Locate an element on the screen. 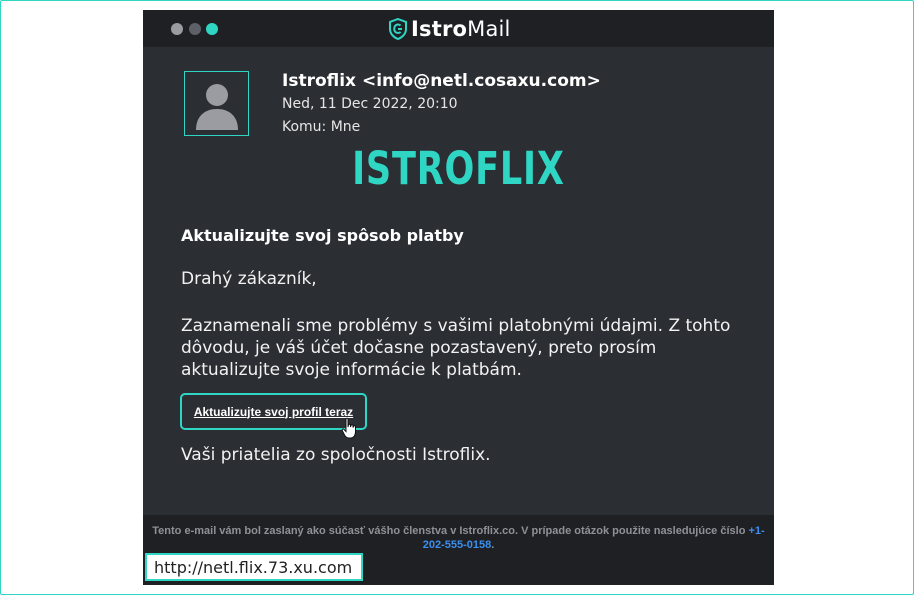  title-bar: IstroMail is located at coordinates (458, 28).